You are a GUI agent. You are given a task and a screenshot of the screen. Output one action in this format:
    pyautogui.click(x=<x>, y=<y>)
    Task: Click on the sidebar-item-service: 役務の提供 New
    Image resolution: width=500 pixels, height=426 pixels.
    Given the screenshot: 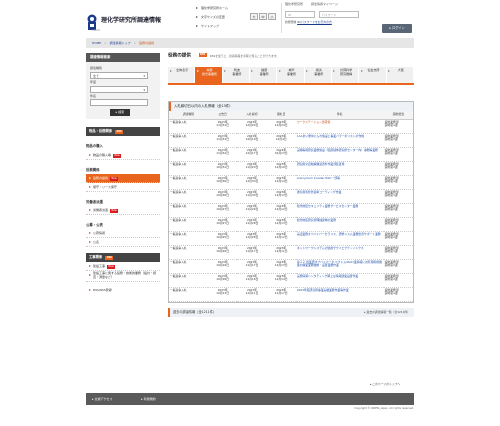 What is the action you would take?
    pyautogui.click(x=123, y=178)
    